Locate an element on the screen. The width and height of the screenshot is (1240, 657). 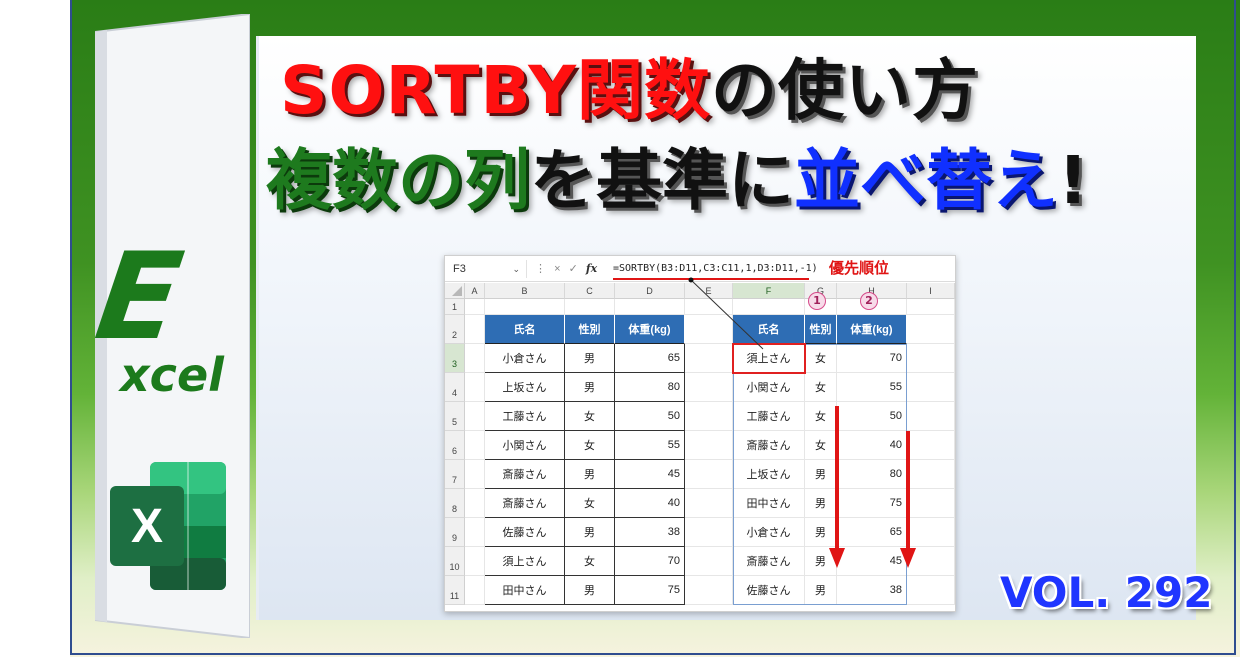
row-header-1: 1 is located at coordinates (455, 307).